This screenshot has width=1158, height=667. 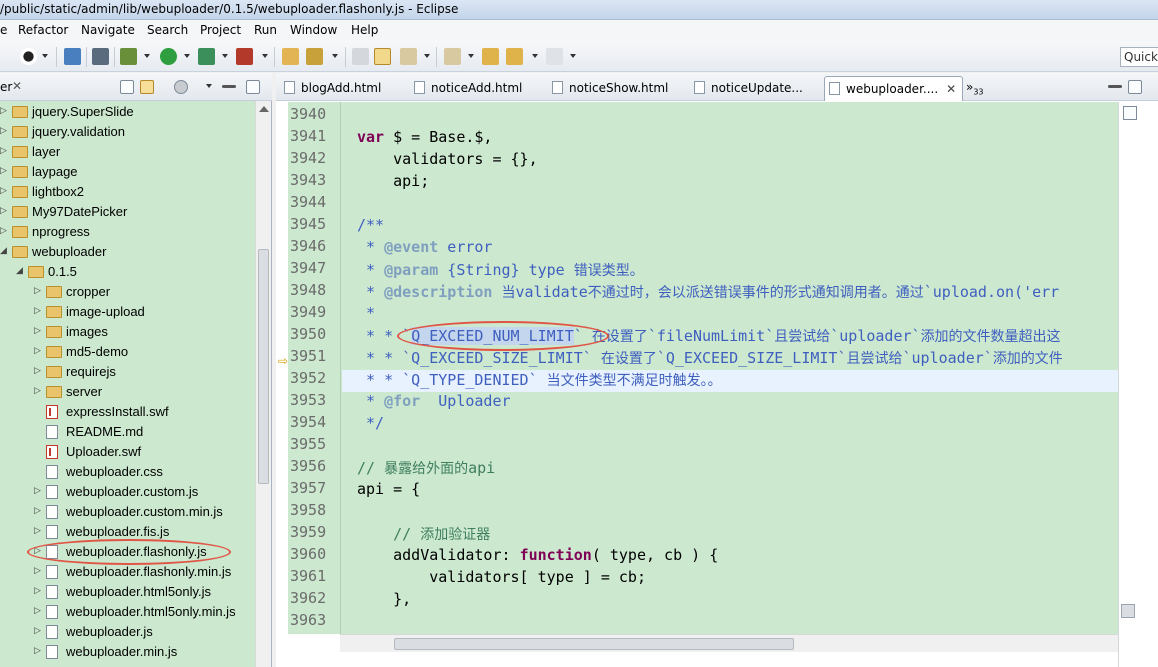 What do you see at coordinates (147, 87) in the screenshot?
I see `link-editor-icon` at bounding box center [147, 87].